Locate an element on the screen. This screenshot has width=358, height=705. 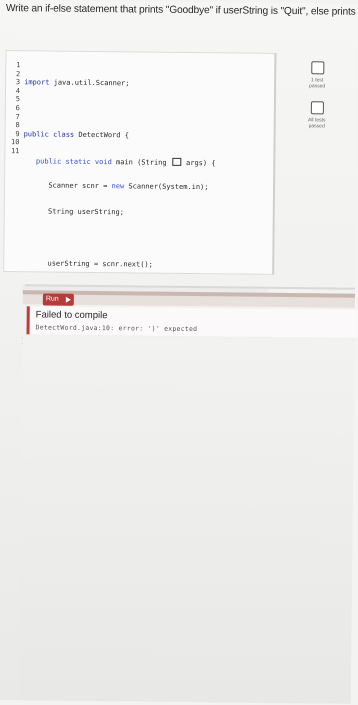
line-number: 4 is located at coordinates (18, 90).